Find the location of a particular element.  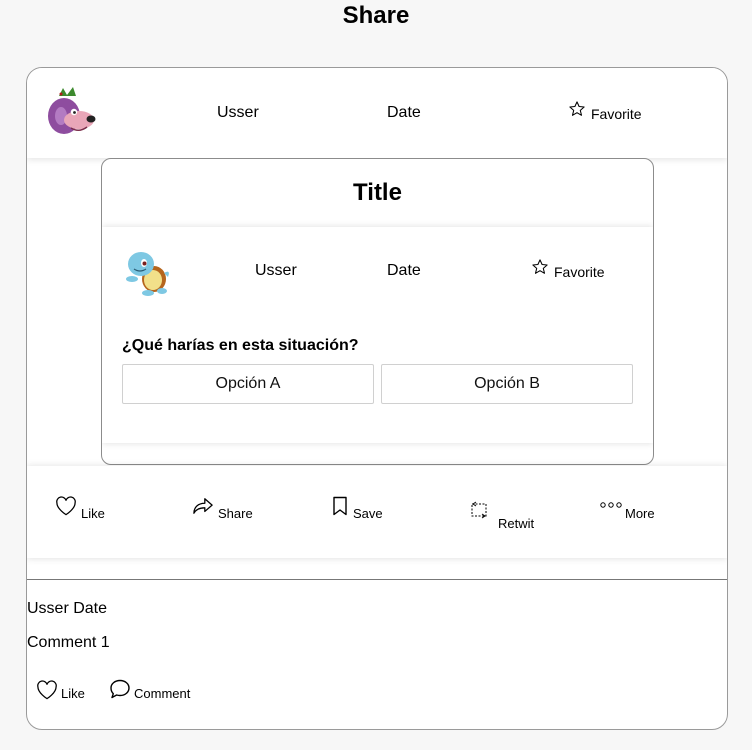

page-title: Share is located at coordinates (376, 15).